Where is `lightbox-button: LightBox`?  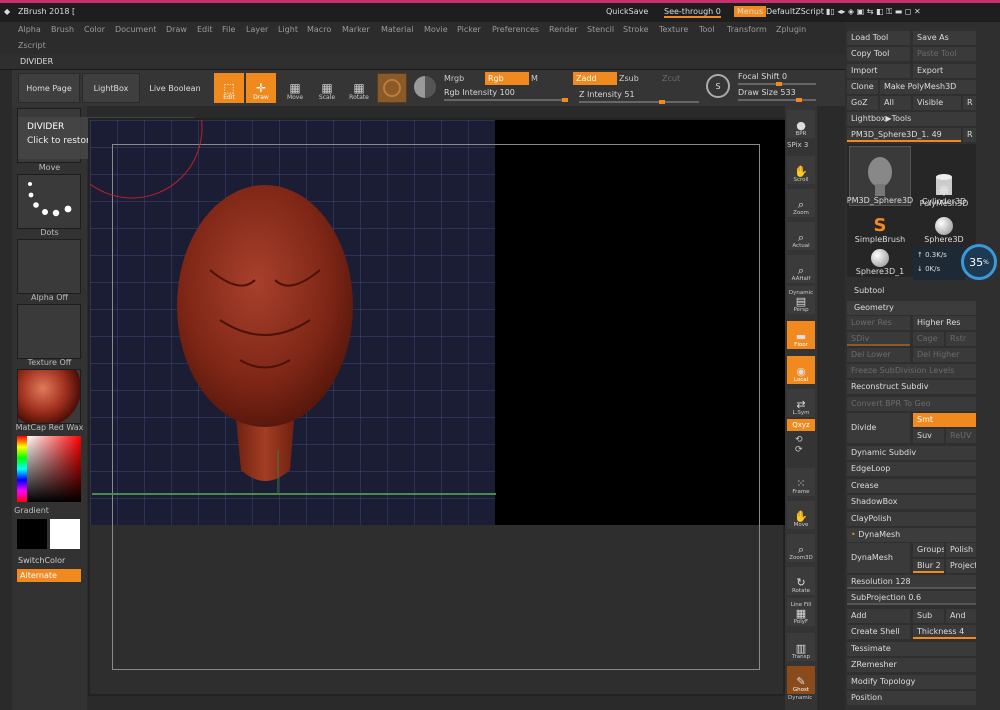 lightbox-button: LightBox is located at coordinates (111, 88).